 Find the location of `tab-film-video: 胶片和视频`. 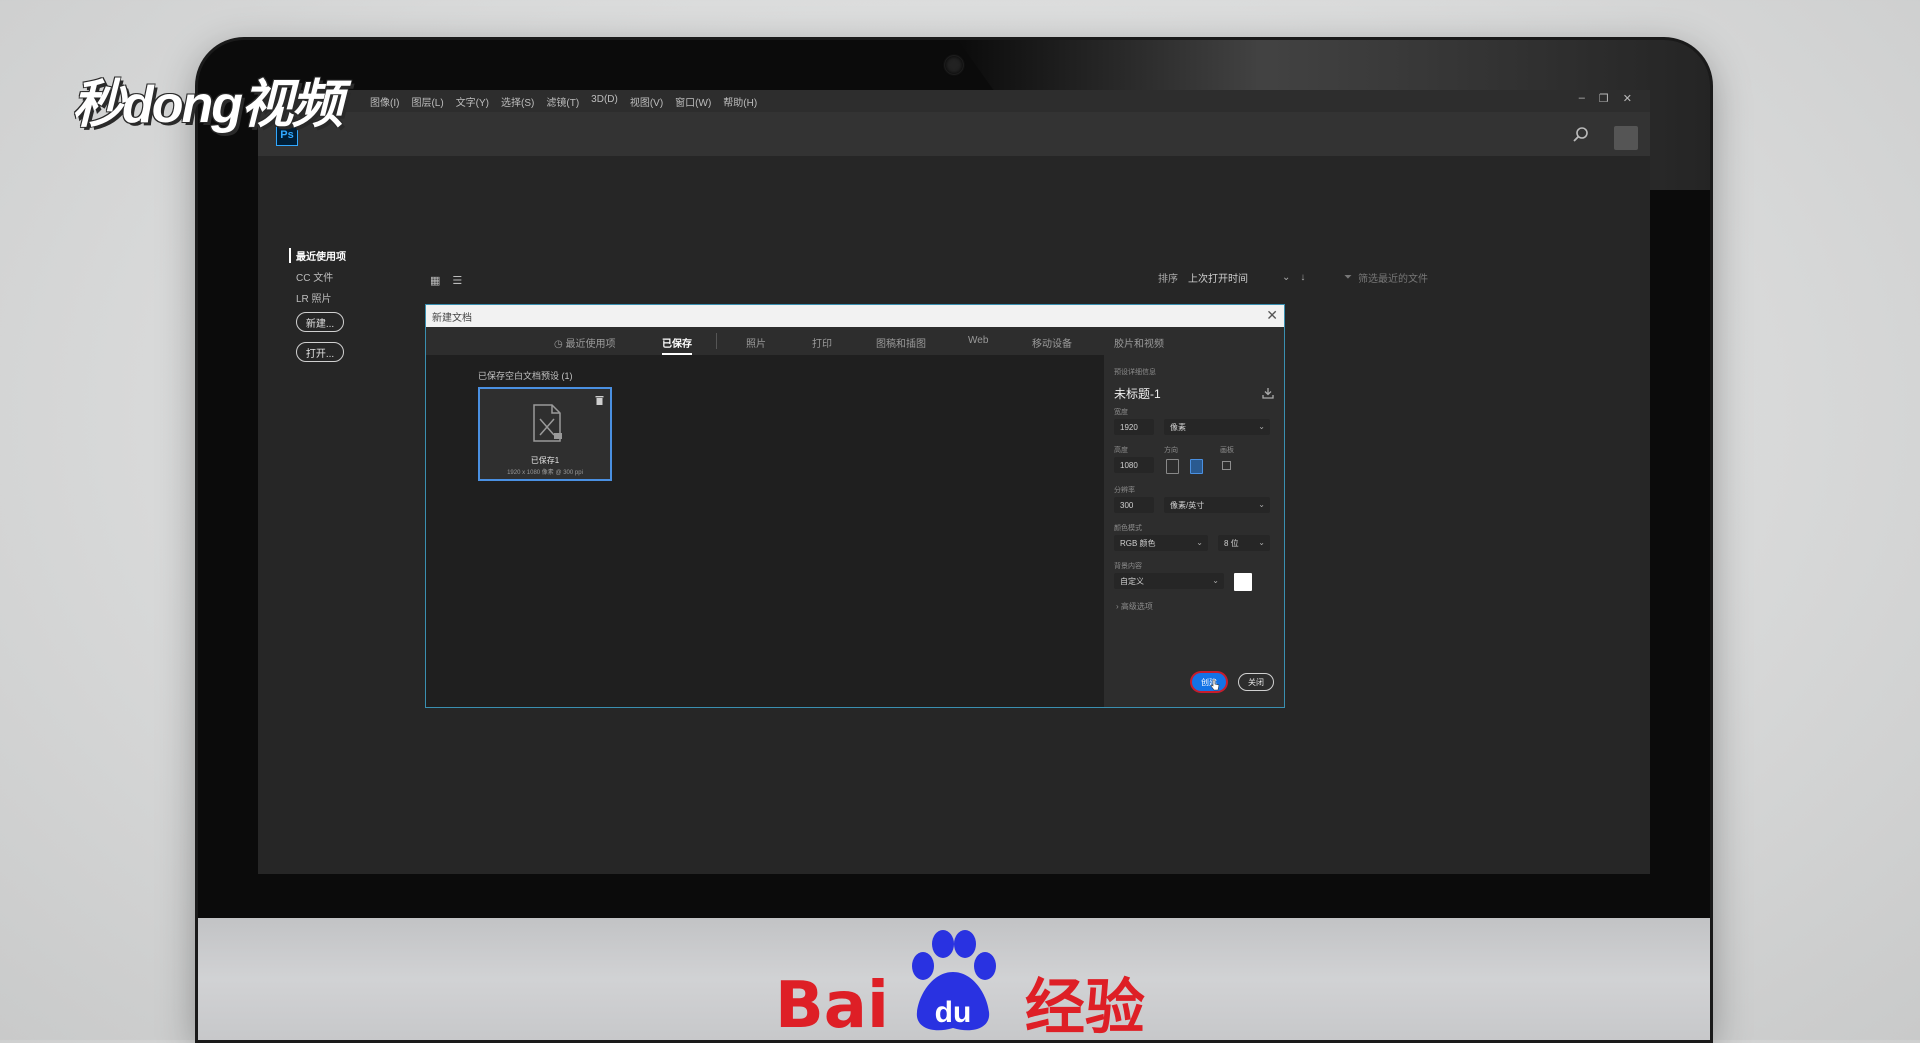

tab-film-video: 胶片和视频 is located at coordinates (1139, 342).